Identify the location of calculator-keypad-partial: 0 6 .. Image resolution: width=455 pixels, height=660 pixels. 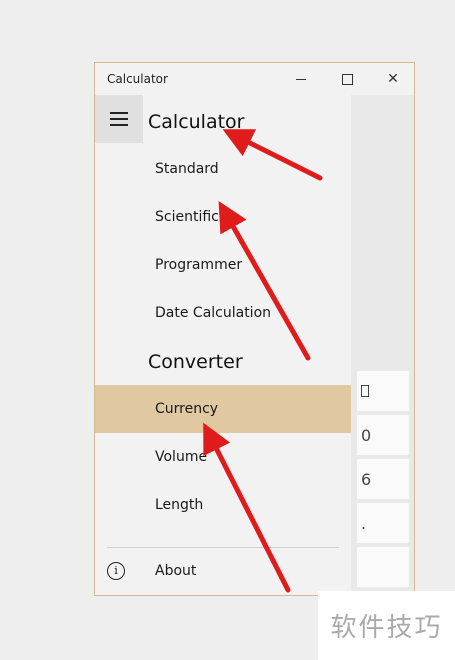
(382, 345).